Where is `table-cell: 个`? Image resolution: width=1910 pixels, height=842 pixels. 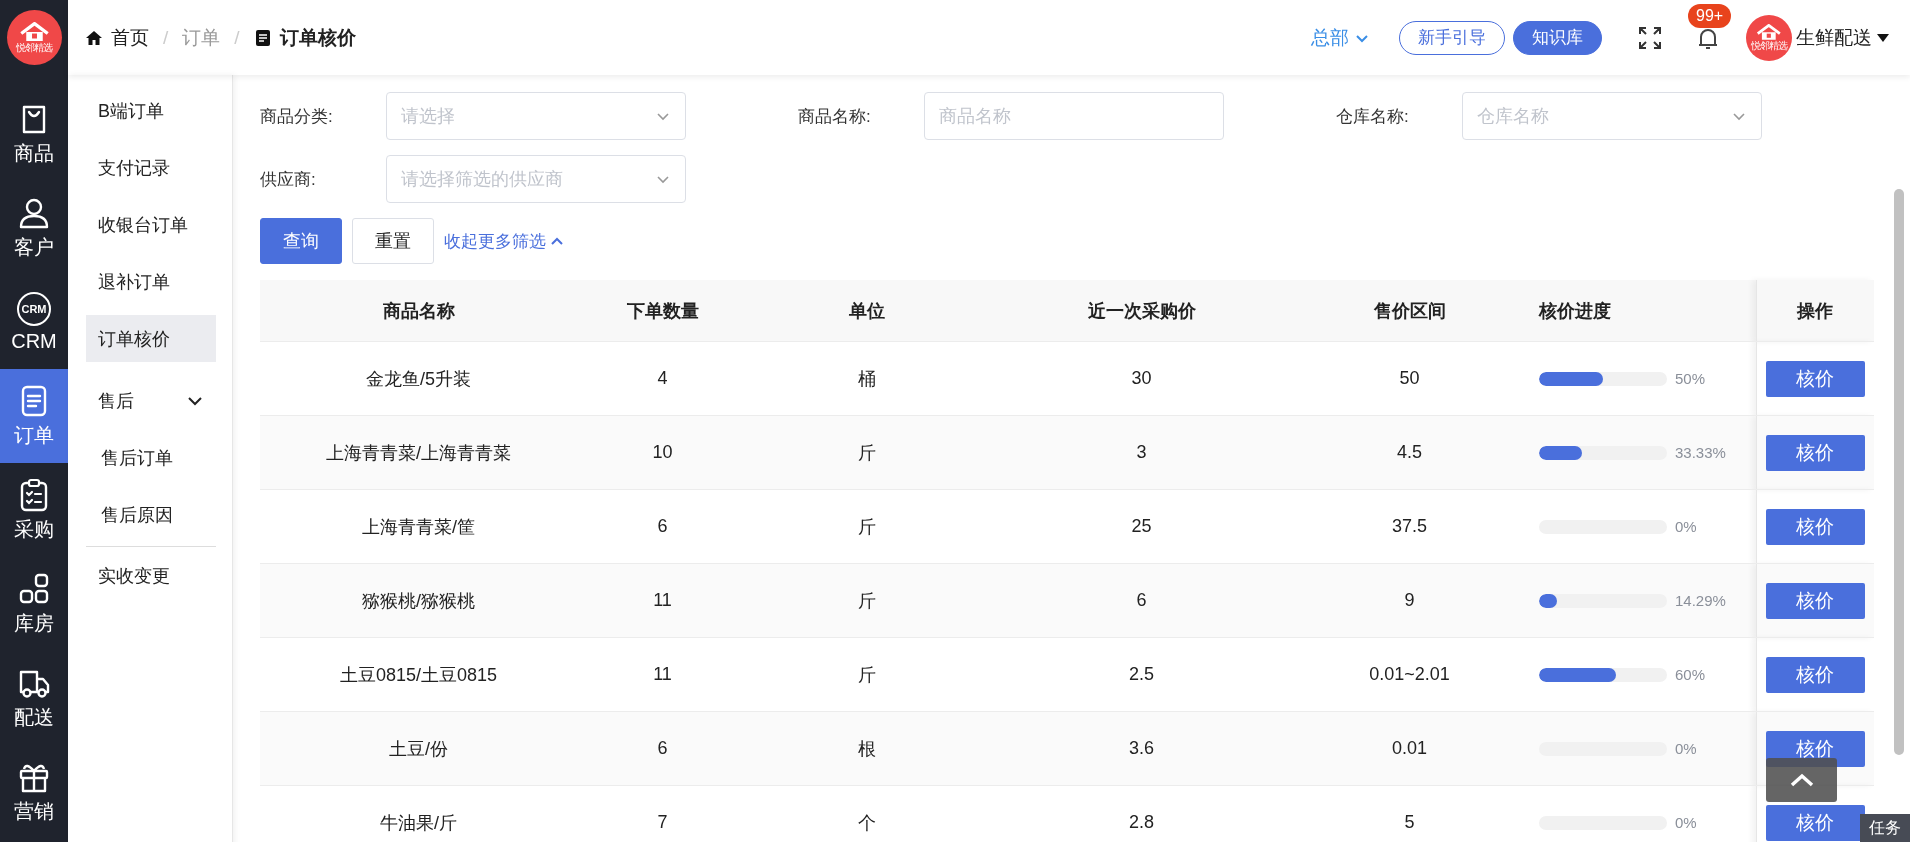
table-cell: 个 is located at coordinates (867, 822).